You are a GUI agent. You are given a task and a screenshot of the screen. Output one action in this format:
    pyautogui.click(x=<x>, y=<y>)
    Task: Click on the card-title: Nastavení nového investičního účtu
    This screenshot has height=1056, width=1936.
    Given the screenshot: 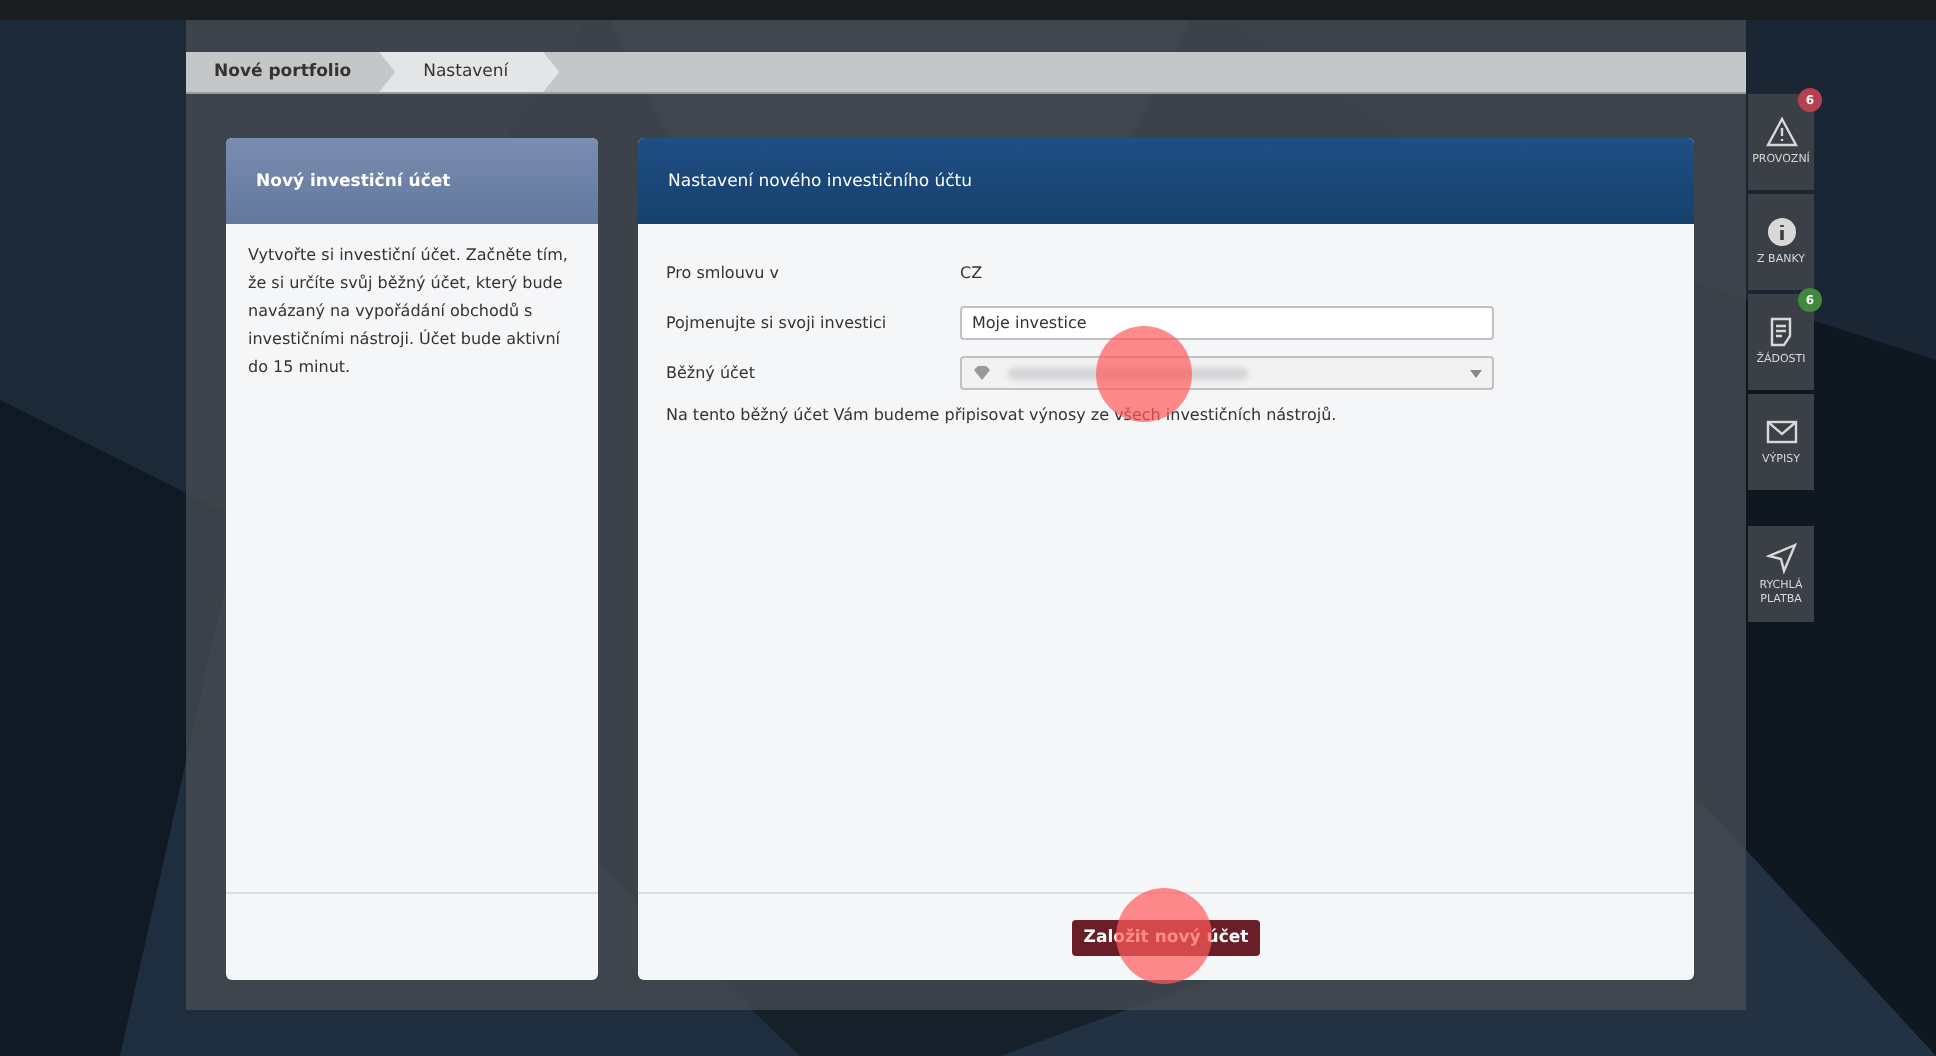 What is the action you would take?
    pyautogui.click(x=1166, y=181)
    